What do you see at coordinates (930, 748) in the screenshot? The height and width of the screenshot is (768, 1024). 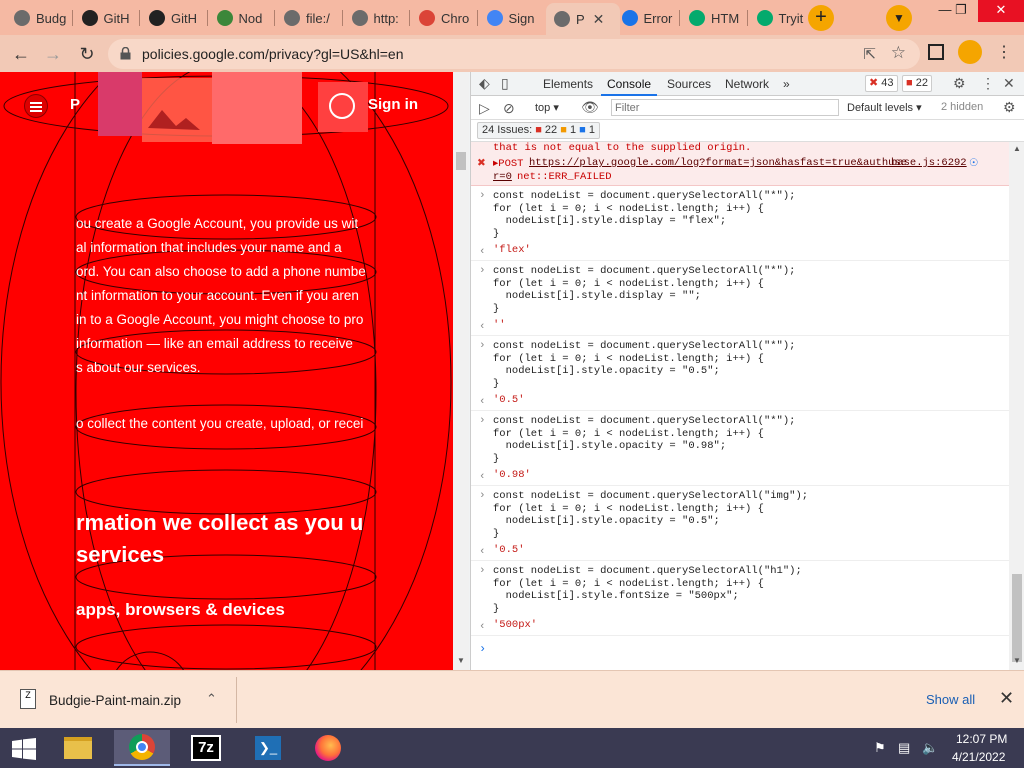 I see `volume-tray-icon: 🔈` at bounding box center [930, 748].